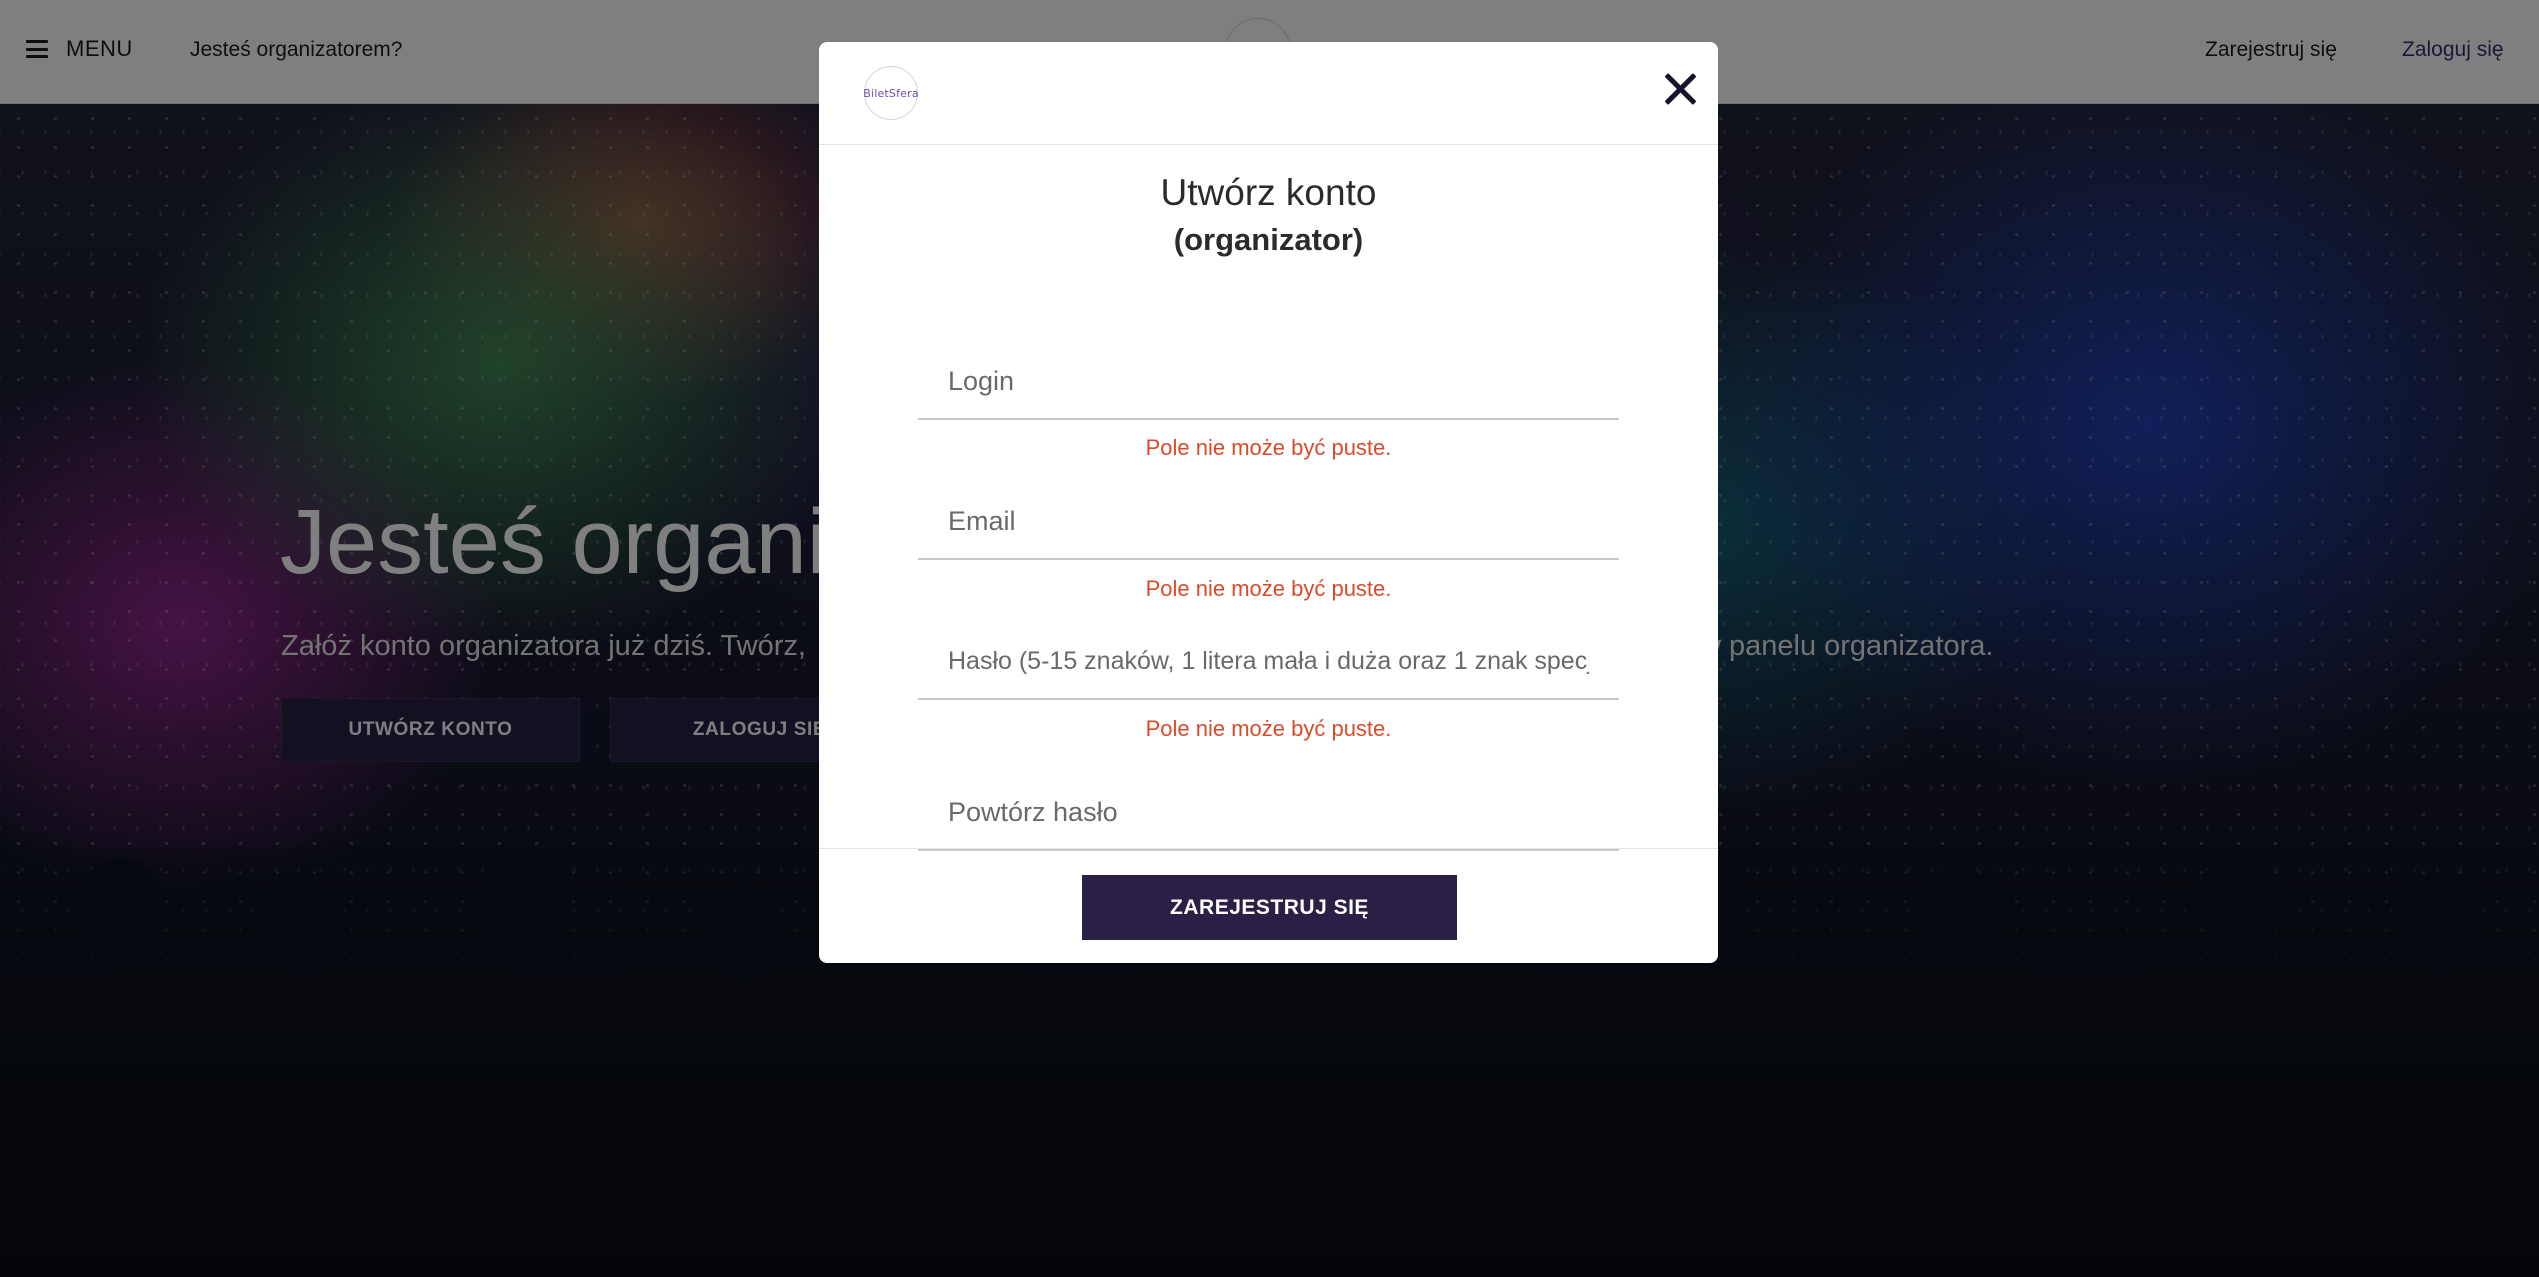 The image size is (2539, 1277). Describe the element at coordinates (1268, 192) in the screenshot. I see `modal-title: Utwórz konto` at that location.